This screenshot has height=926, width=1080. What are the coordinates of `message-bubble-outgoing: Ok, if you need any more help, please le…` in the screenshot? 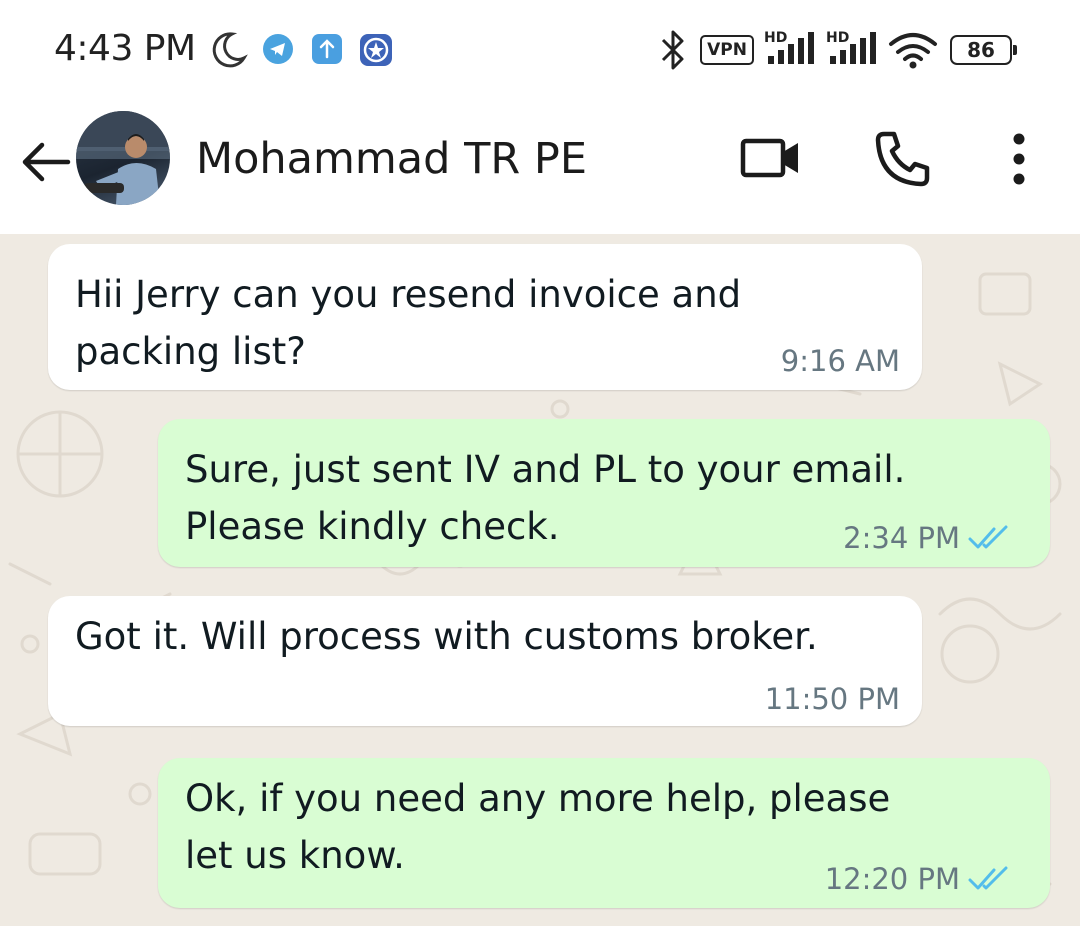 It's located at (604, 833).